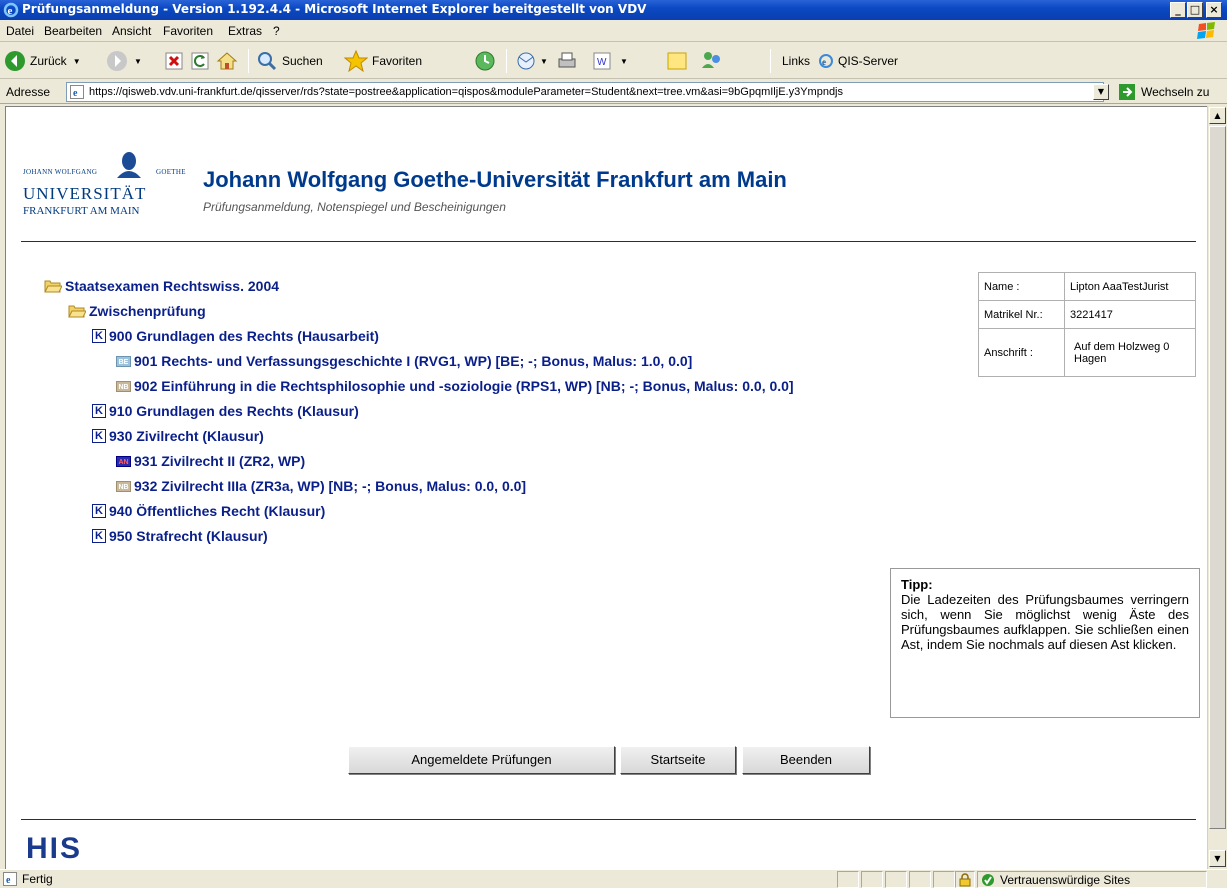  I want to click on tree-item-940: K 940 Öffentliches Recht (Klausur), so click(208, 511).